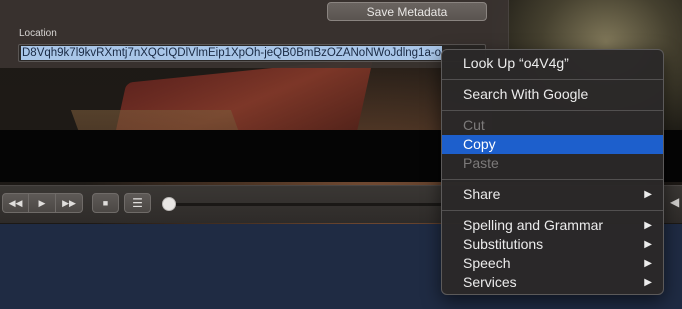  Describe the element at coordinates (474, 125) in the screenshot. I see `menu-item-label: Cut` at that location.